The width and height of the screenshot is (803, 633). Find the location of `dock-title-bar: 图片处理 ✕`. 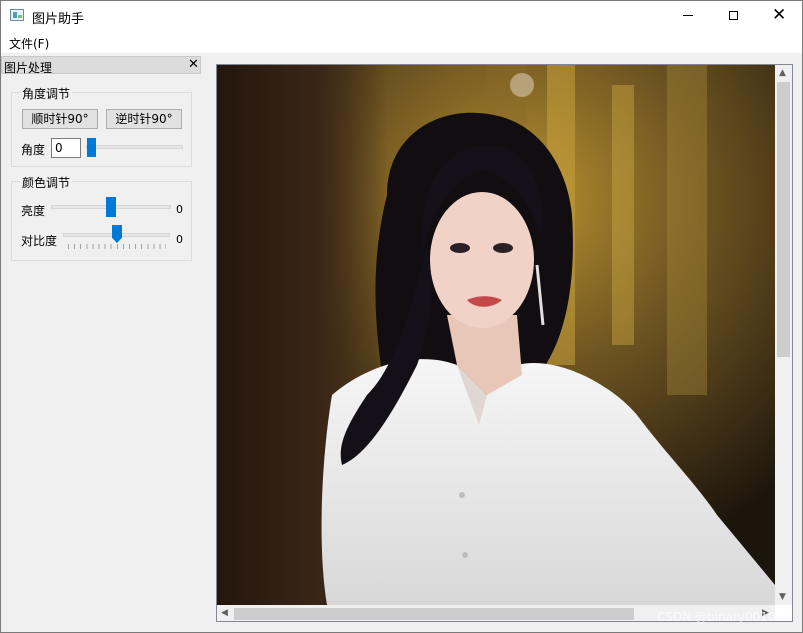

dock-title-bar: 图片处理 ✕ is located at coordinates (101, 65).